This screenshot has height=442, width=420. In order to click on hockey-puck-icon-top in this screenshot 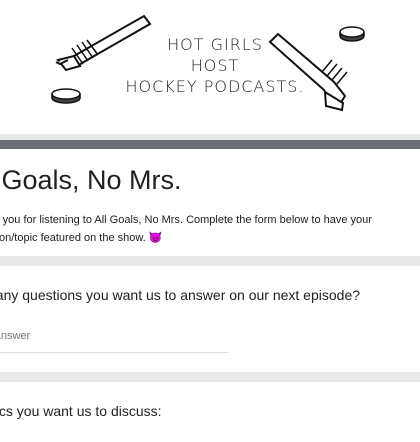, I will do `click(352, 34)`.